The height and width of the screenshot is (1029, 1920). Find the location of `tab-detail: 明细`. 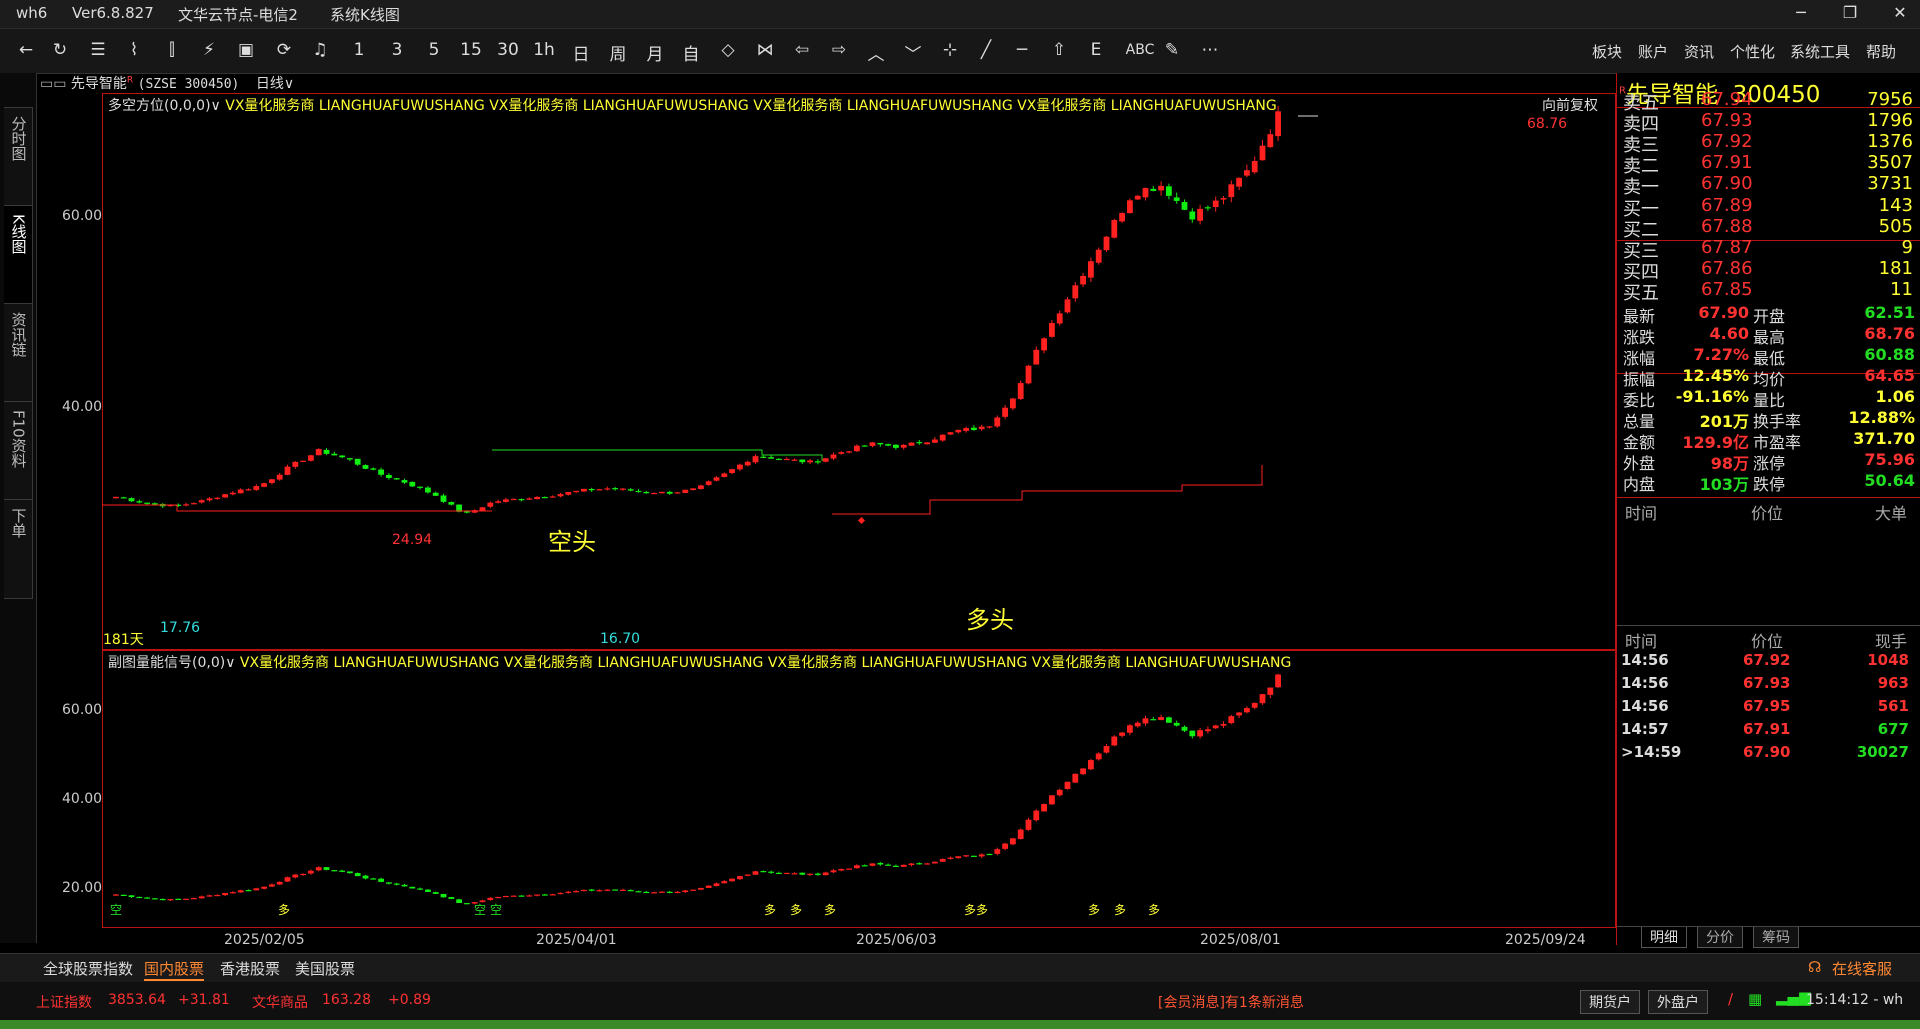

tab-detail: 明细 is located at coordinates (1664, 937).